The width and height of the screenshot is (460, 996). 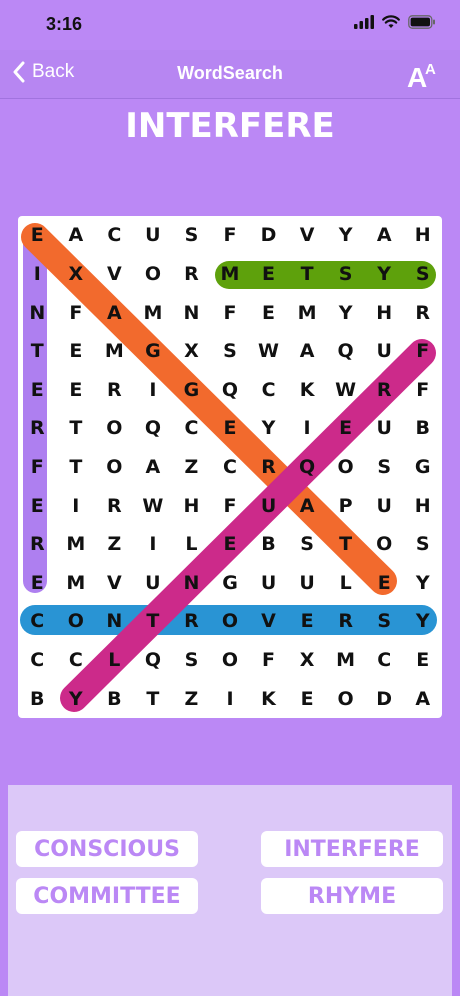 I want to click on grid-cell: K, so click(x=307, y=389).